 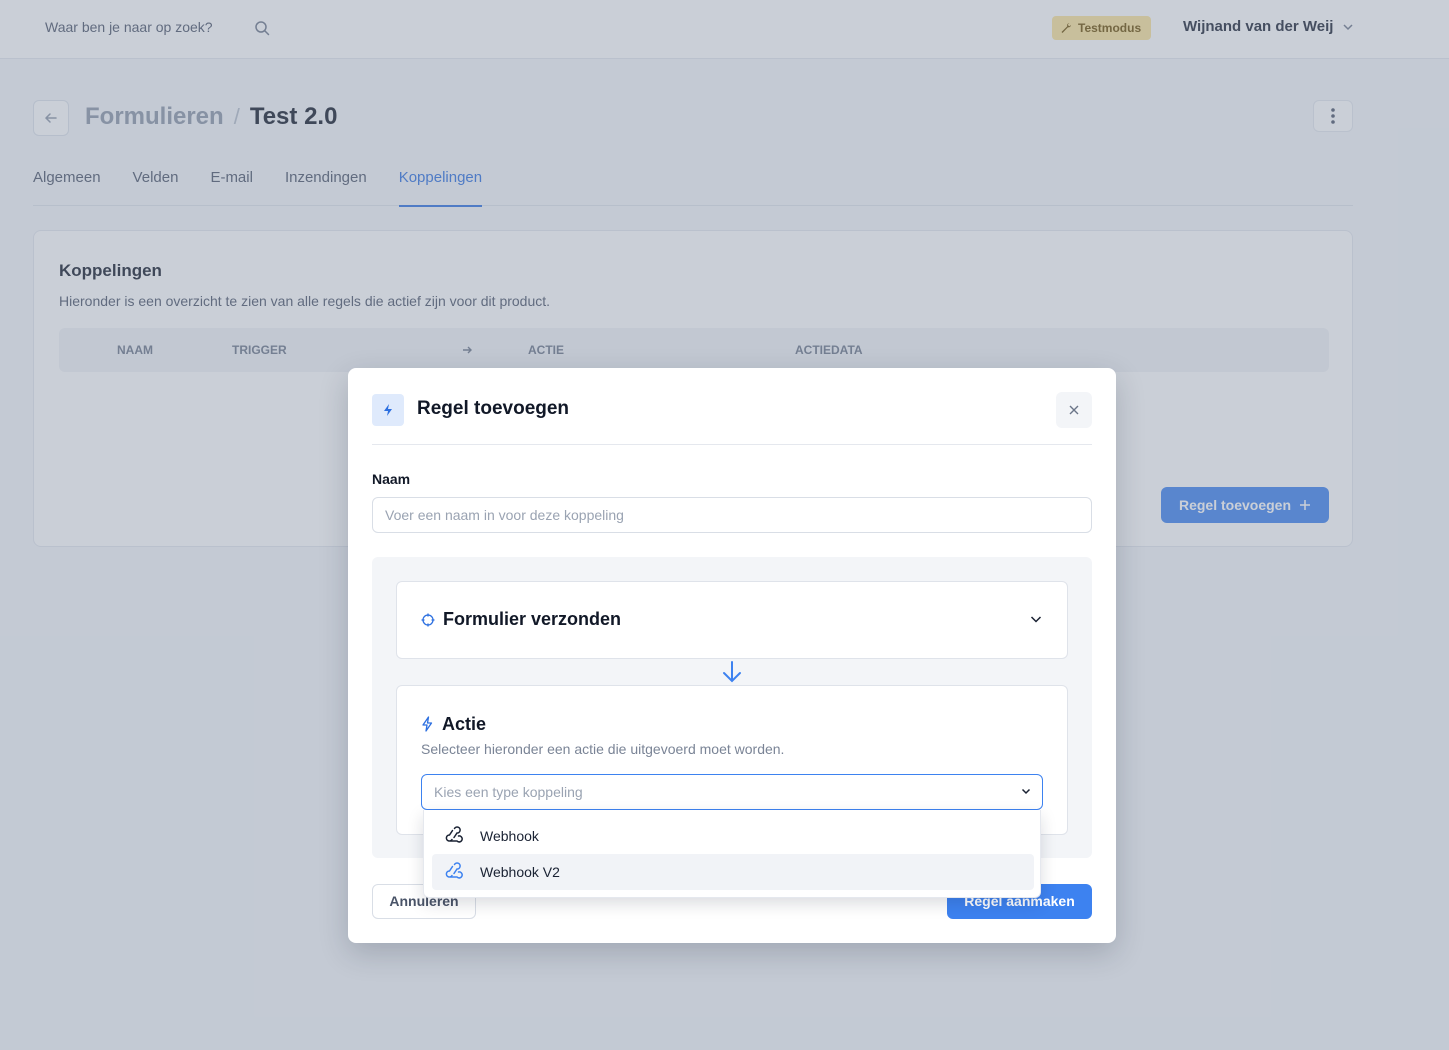 What do you see at coordinates (493, 408) in the screenshot?
I see `modal-title: Regel toevoegen` at bounding box center [493, 408].